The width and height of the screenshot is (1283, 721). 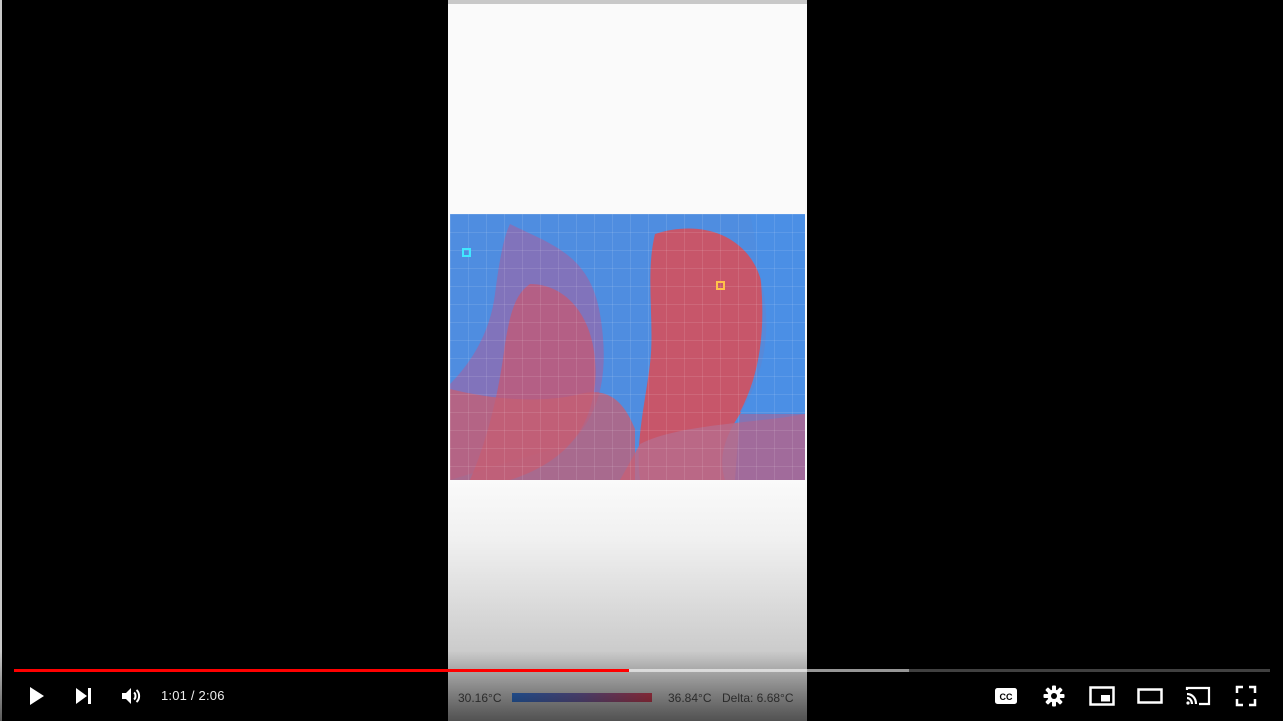 I want to click on miniplayer-icon, so click(x=1102, y=696).